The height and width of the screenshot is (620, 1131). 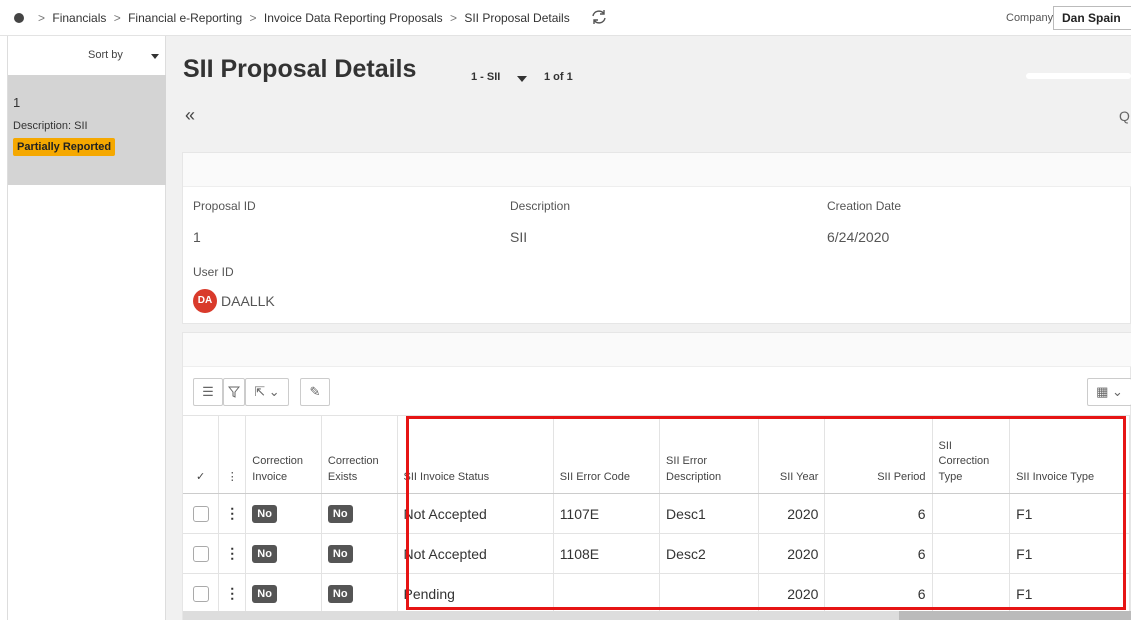 What do you see at coordinates (248, 301) in the screenshot?
I see `user-id-value: DAALLK` at bounding box center [248, 301].